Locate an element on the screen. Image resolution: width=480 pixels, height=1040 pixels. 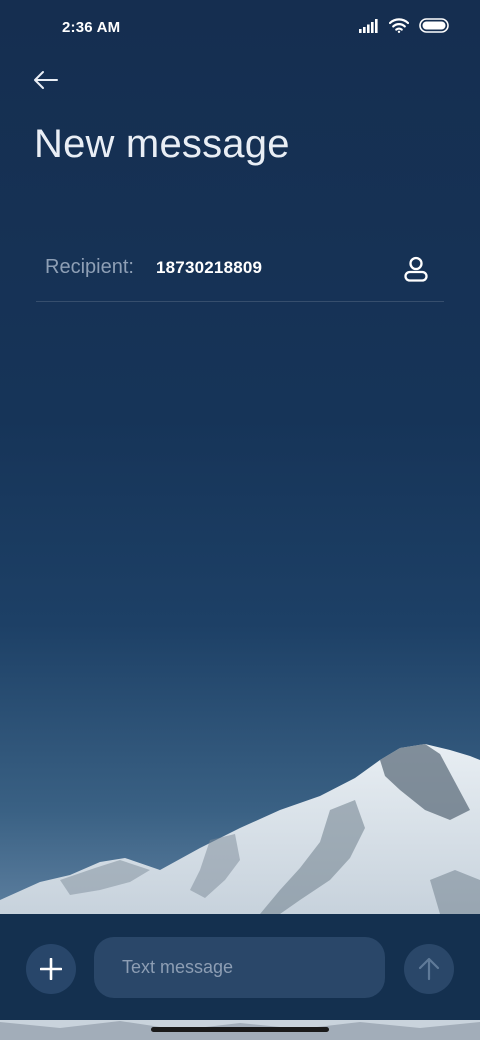
status-bar: 2:36 AM is located at coordinates (240, 28).